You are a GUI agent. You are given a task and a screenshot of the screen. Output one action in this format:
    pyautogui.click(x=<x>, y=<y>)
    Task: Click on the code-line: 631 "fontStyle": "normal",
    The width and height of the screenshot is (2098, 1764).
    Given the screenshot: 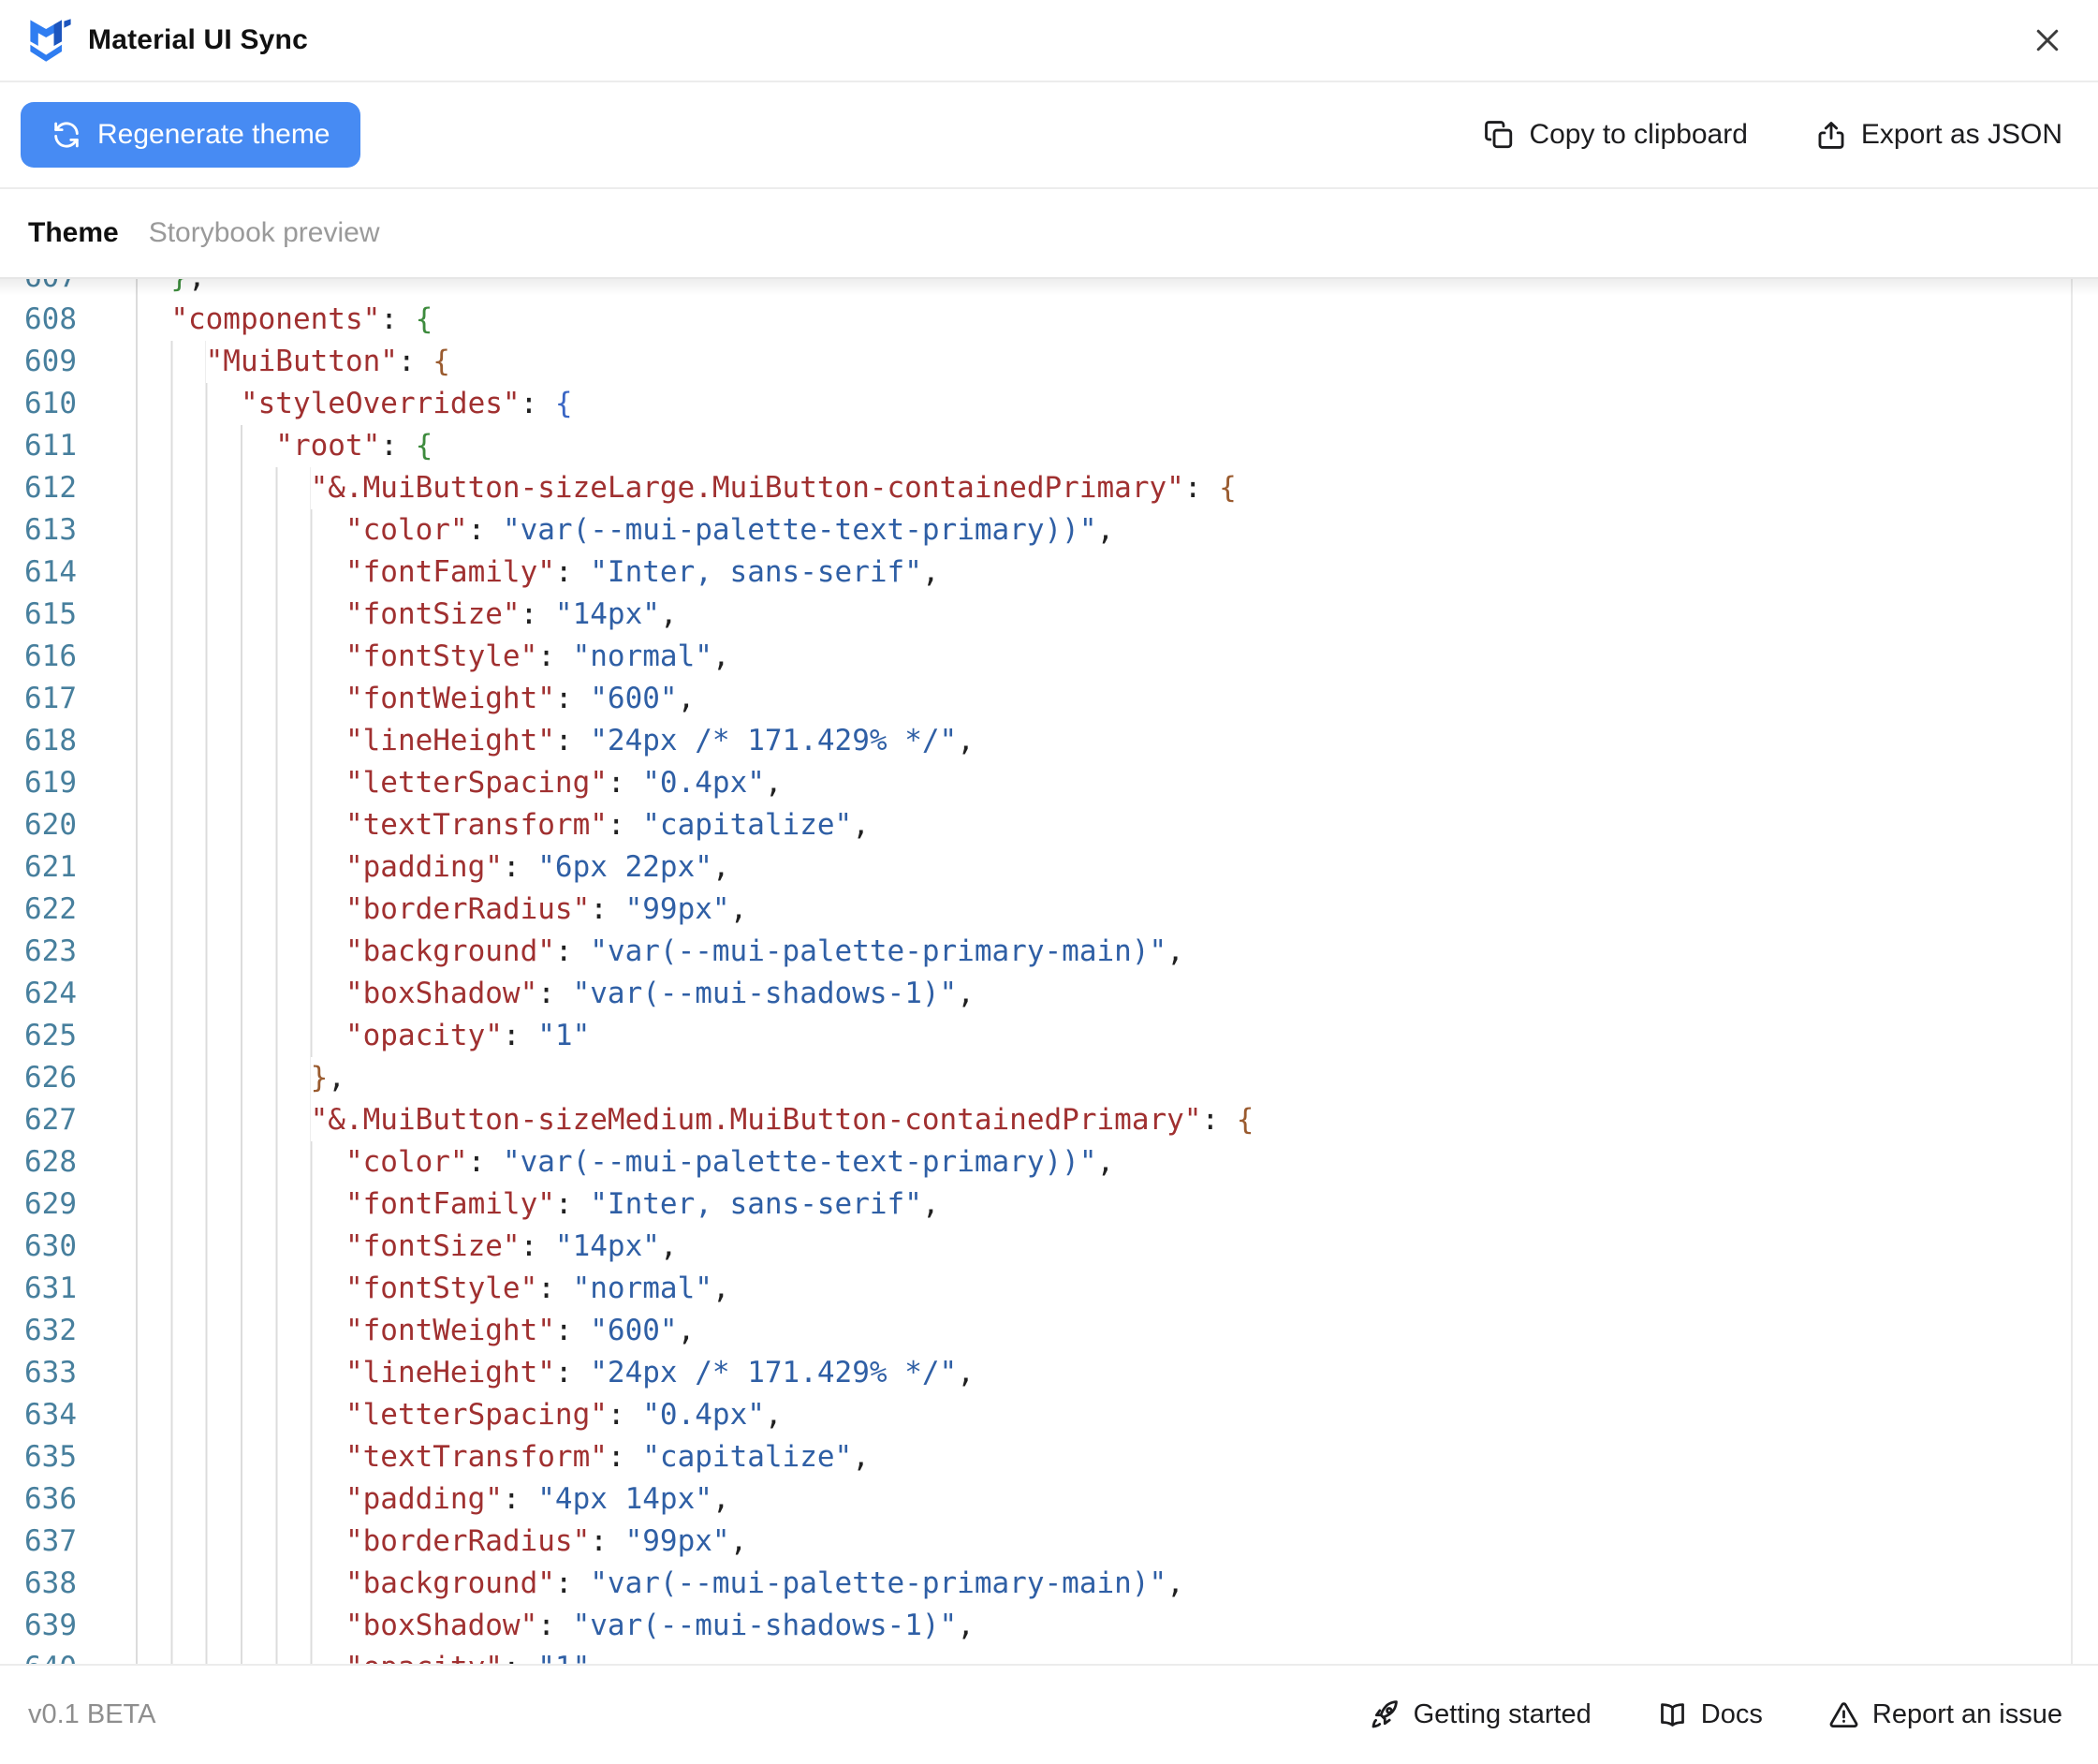 What is the action you would take?
    pyautogui.click(x=1049, y=1289)
    